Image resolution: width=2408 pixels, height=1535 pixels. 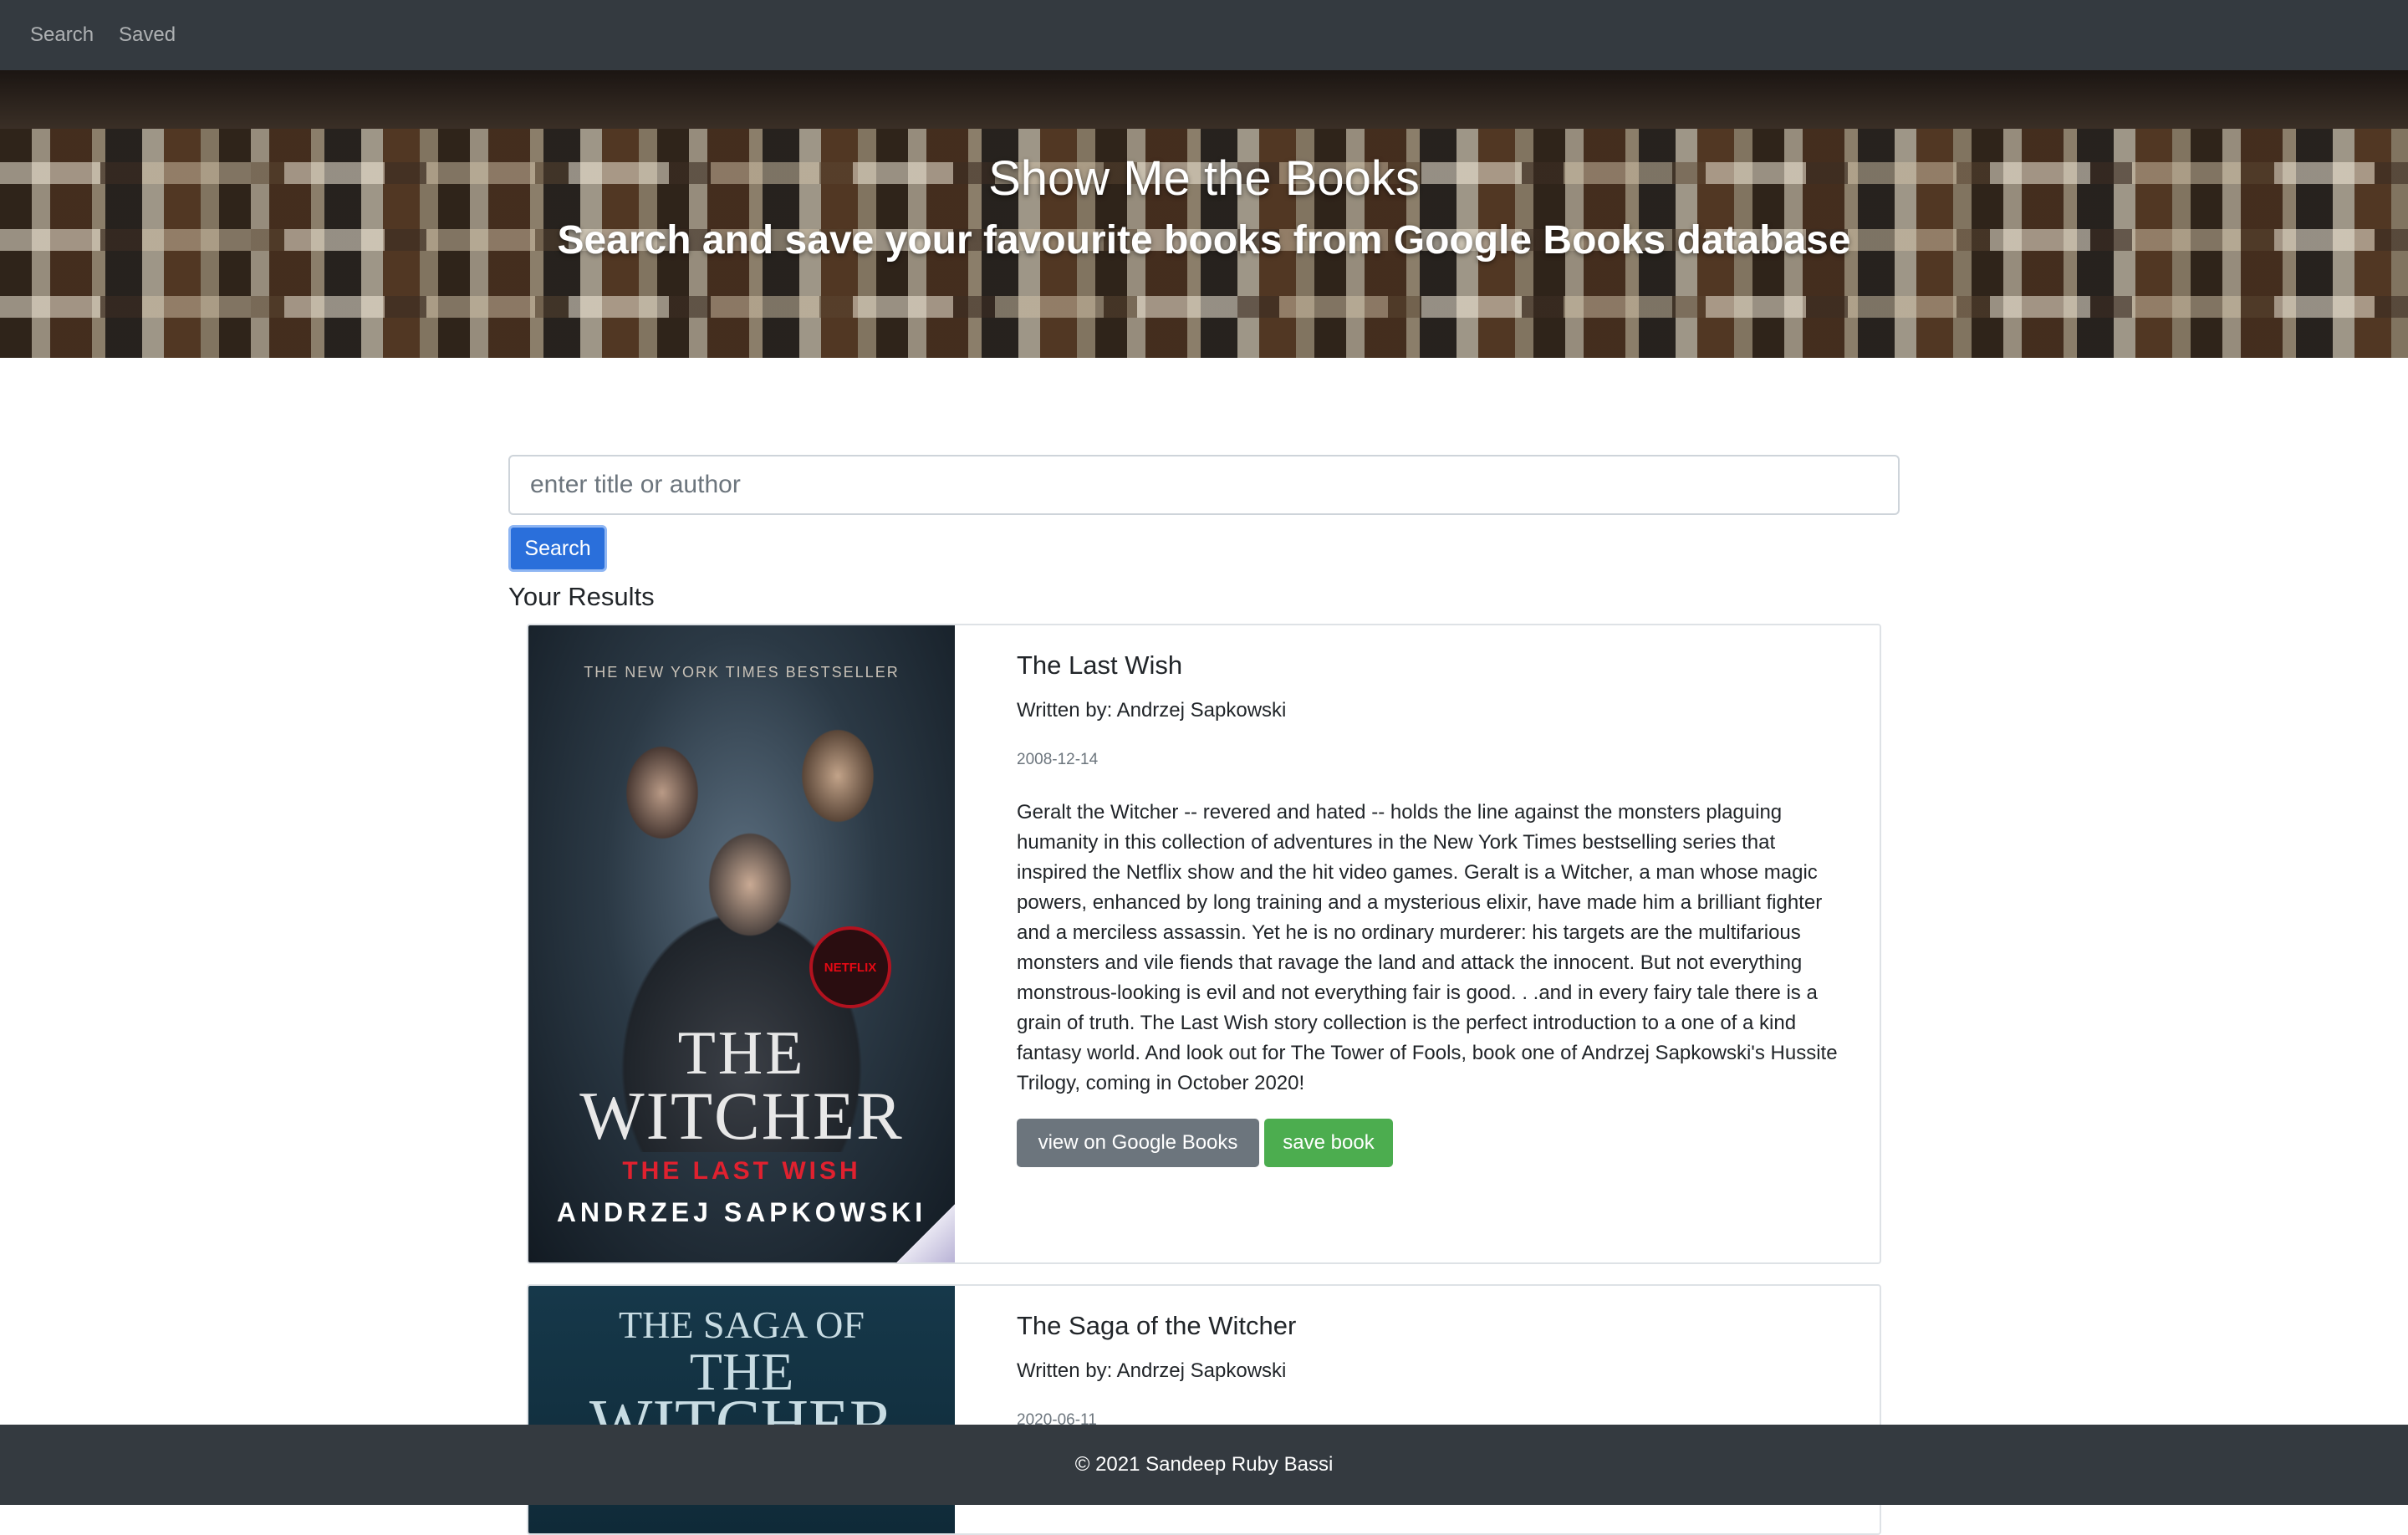 What do you see at coordinates (742, 672) in the screenshot?
I see `cover-tagline: THE NEW YORK TIMES BESTSELLER` at bounding box center [742, 672].